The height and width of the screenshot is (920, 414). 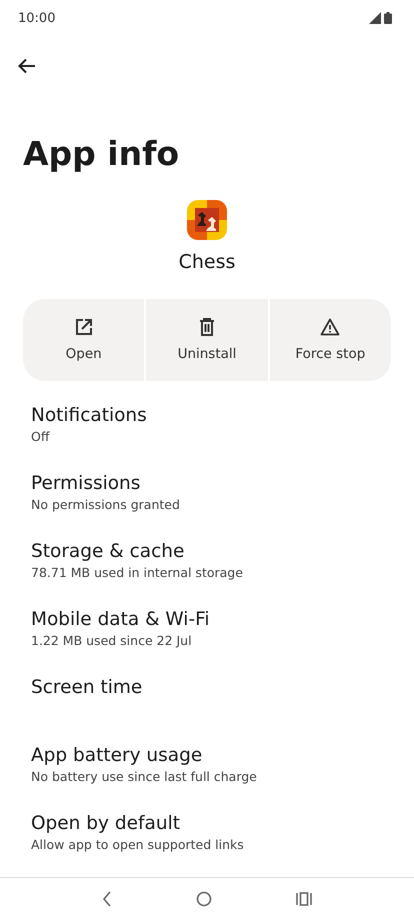 I want to click on setting-subtitle: Off, so click(x=41, y=437).